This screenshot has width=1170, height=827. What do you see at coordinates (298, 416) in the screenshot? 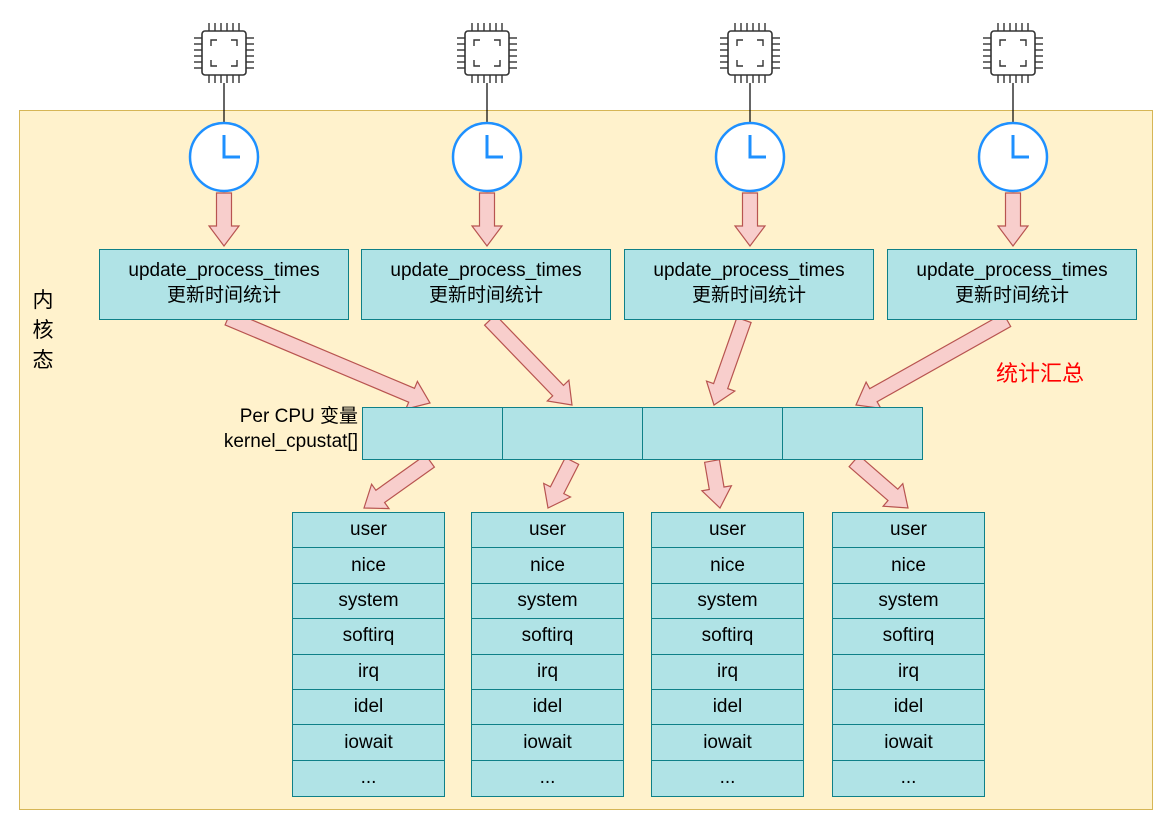
I see `per-cpu-variable-title: Per CPU 变量` at bounding box center [298, 416].